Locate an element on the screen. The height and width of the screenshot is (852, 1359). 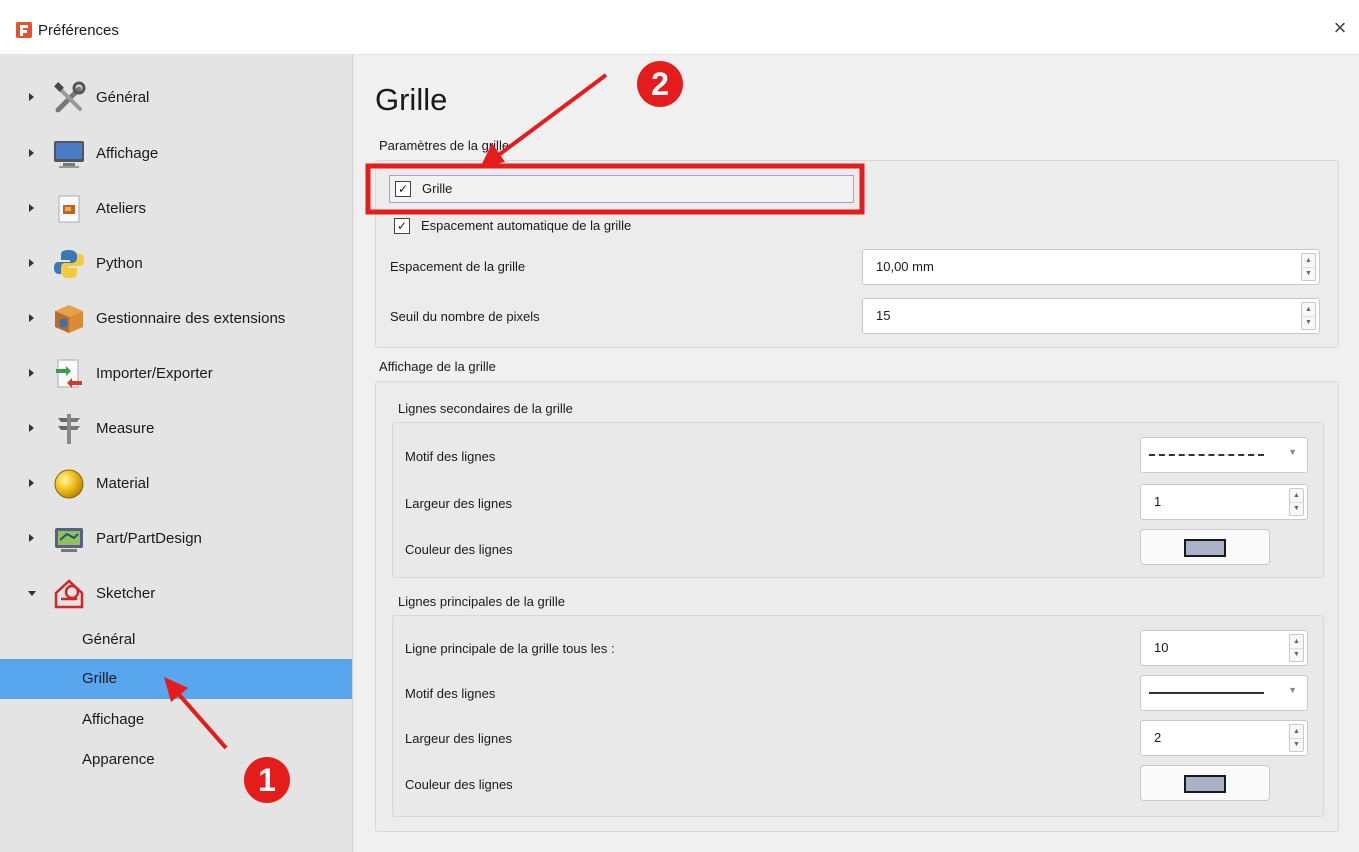
sidebar-item-general: Général is located at coordinates (176, 98).